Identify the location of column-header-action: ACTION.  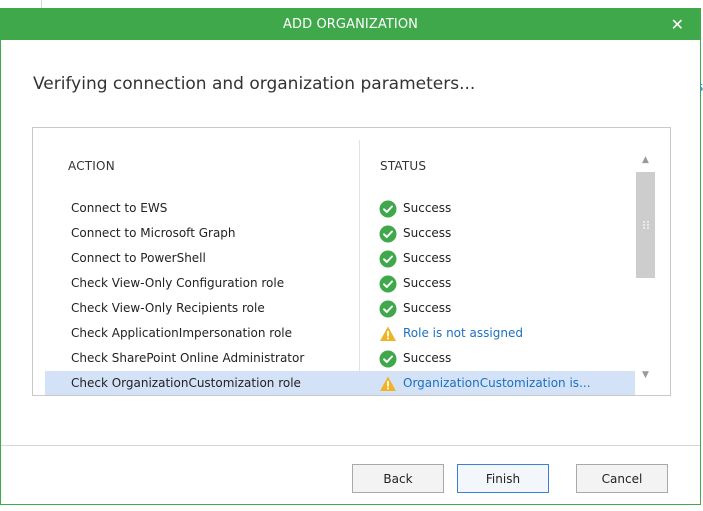
(91, 166).